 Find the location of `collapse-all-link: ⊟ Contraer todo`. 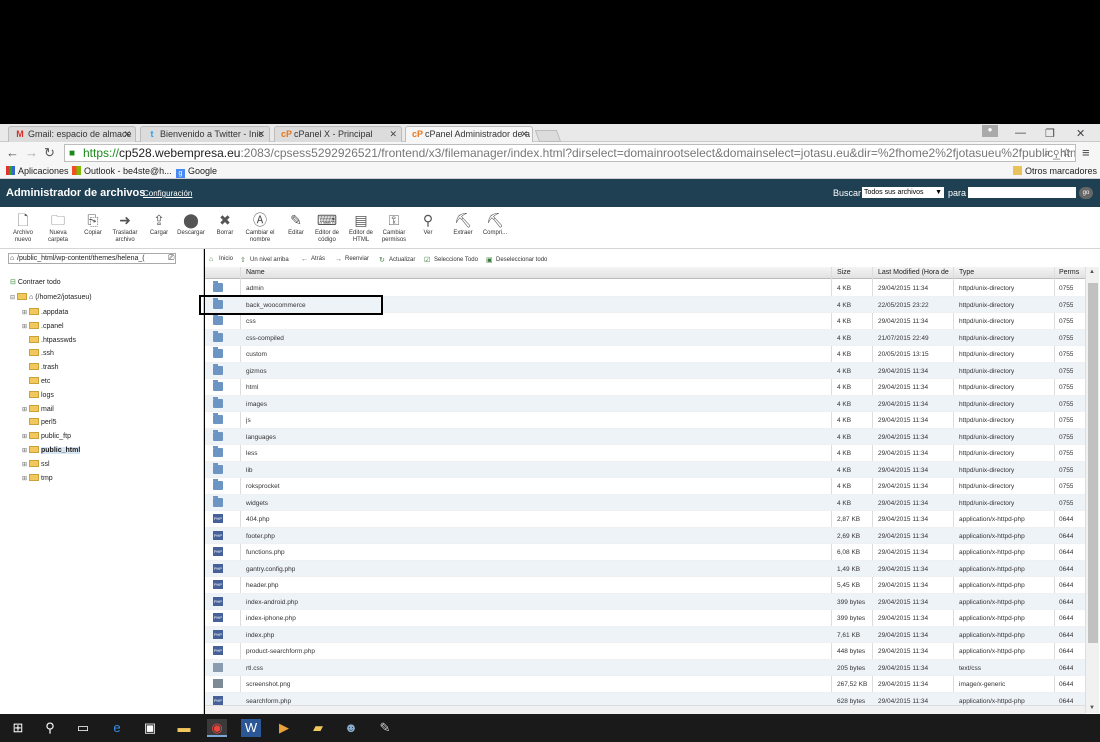

collapse-all-link: ⊟ Contraer todo is located at coordinates (35, 282).